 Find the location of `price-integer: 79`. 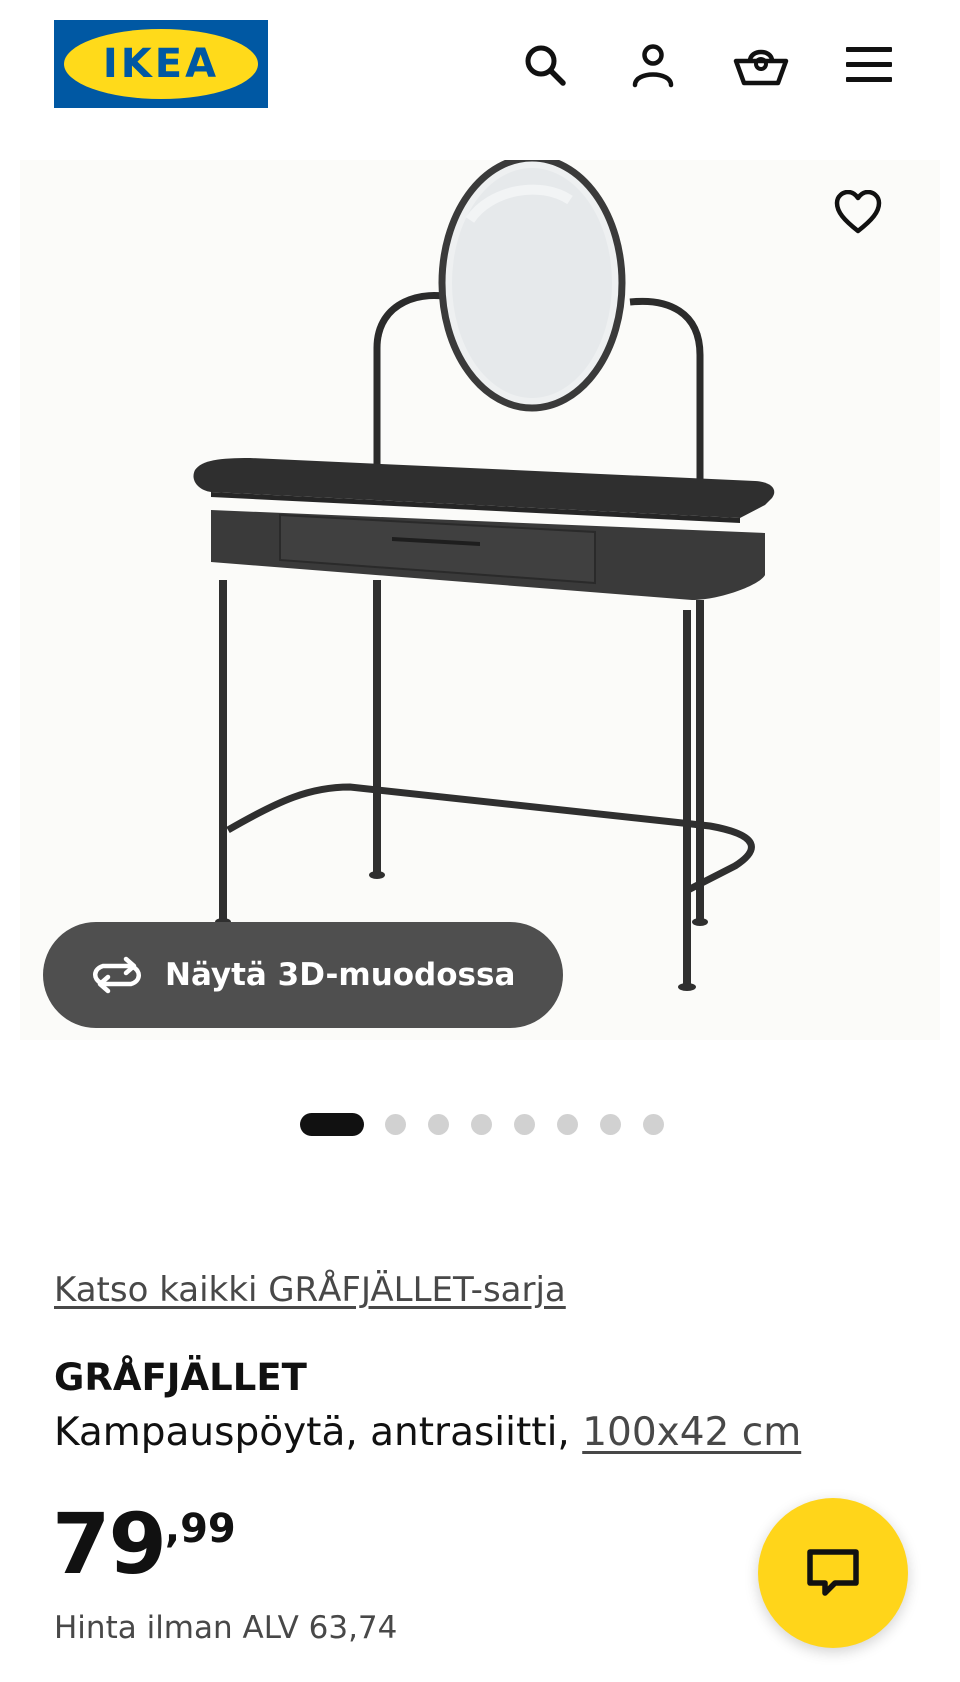

price-integer: 79 is located at coordinates (109, 1544).